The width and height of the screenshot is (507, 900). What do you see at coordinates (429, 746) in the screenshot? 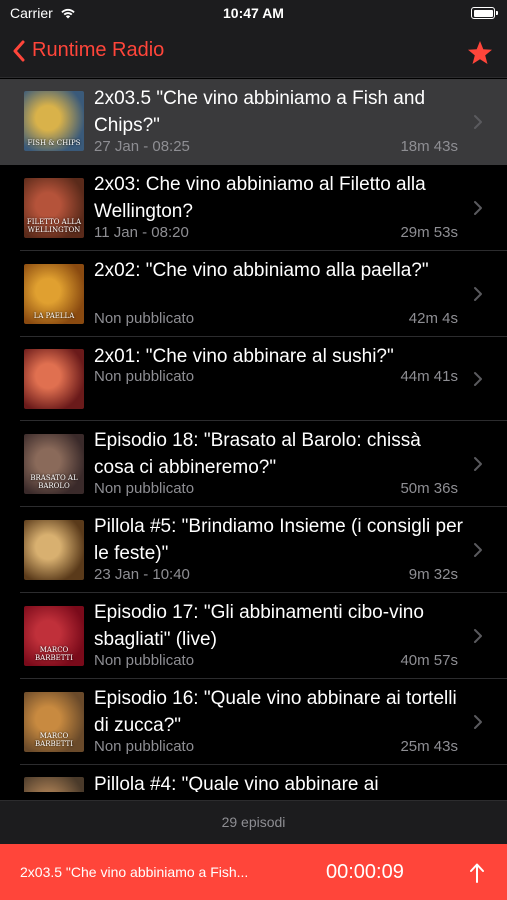
I see `episode-duration: 25m 43s` at bounding box center [429, 746].